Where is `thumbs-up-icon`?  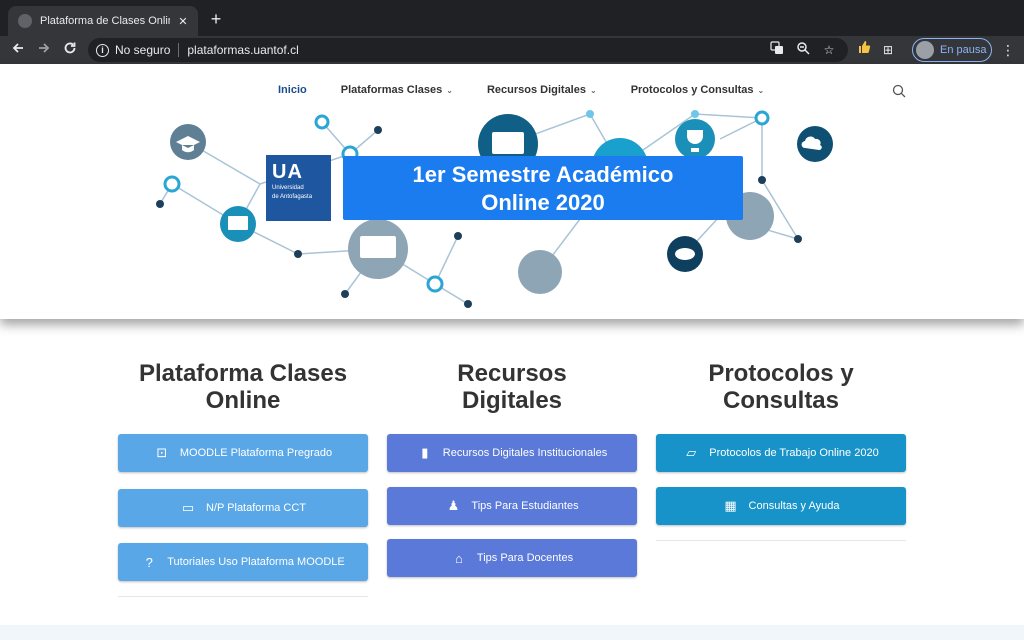
thumbs-up-icon is located at coordinates (864, 50).